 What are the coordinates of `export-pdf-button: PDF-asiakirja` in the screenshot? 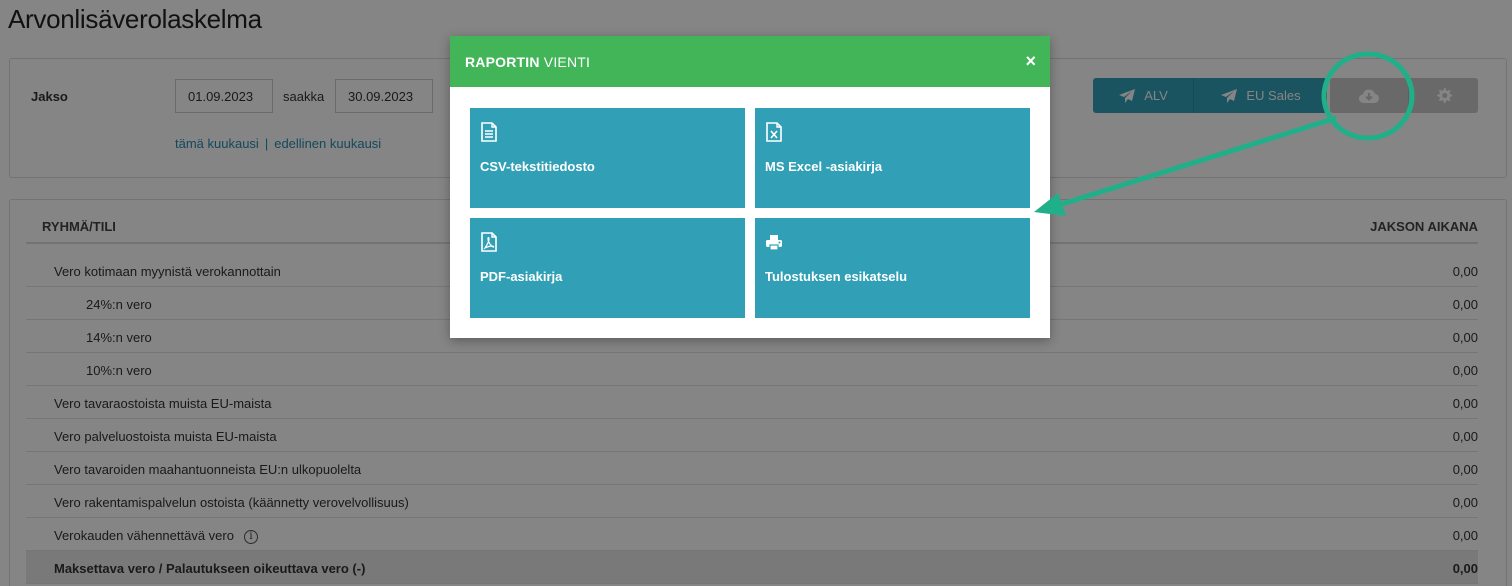 It's located at (607, 268).